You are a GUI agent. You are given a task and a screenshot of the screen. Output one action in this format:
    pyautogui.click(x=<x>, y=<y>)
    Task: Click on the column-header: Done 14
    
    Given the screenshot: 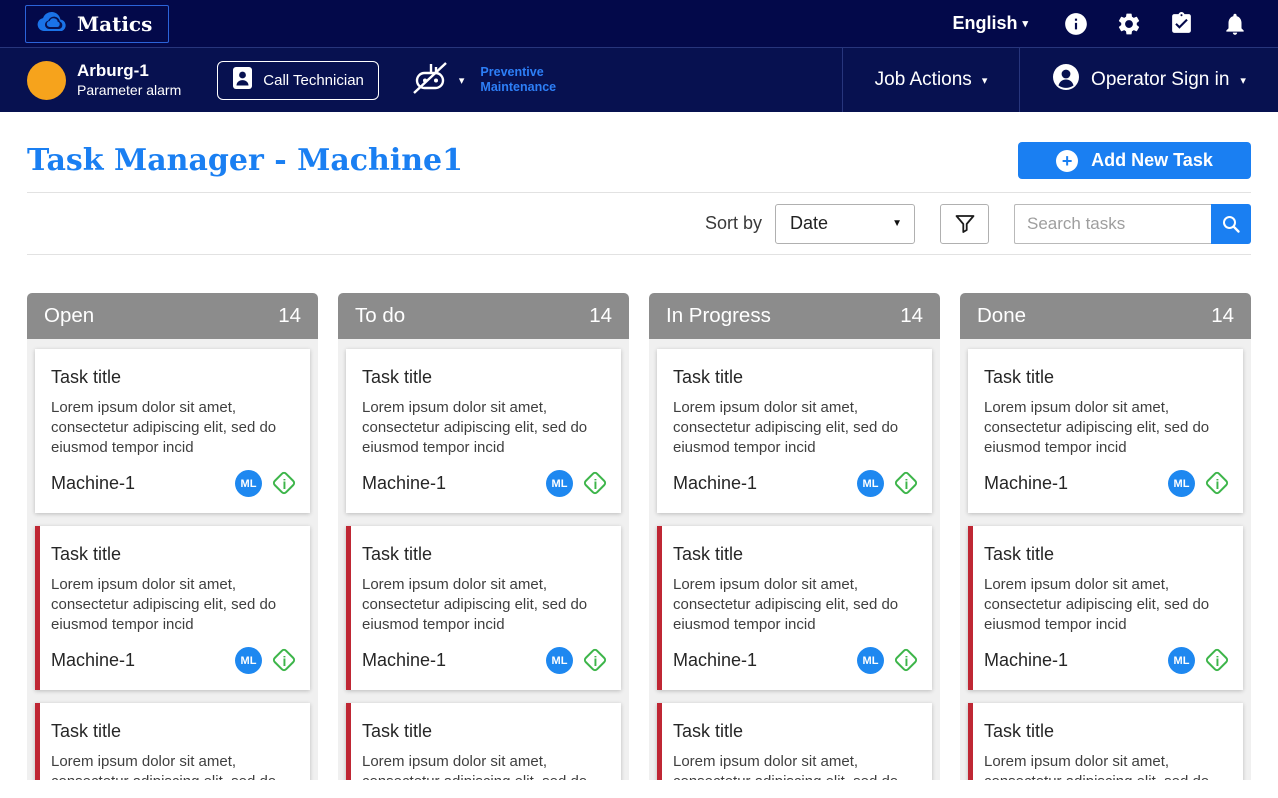 What is the action you would take?
    pyautogui.click(x=1105, y=316)
    